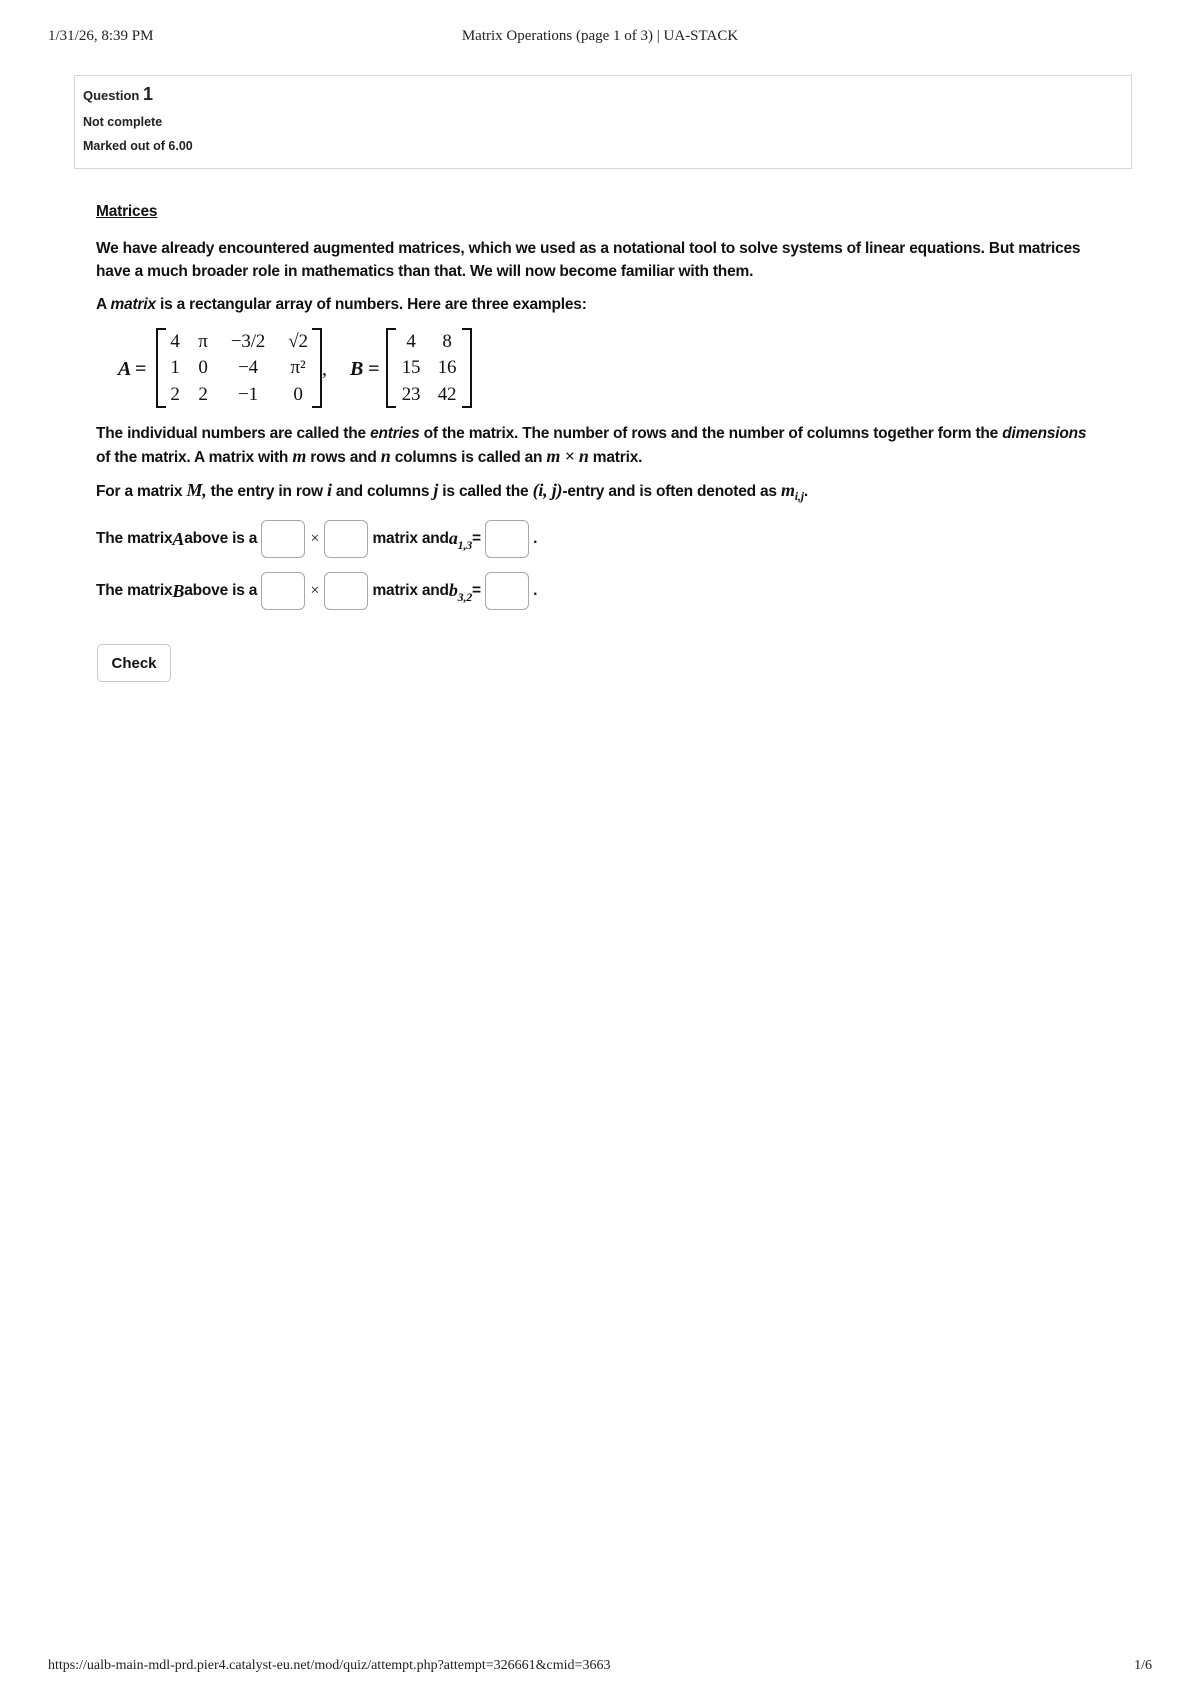 Image resolution: width=1200 pixels, height=1698 pixels. What do you see at coordinates (147, 94) in the screenshot?
I see `question-number-value: 1` at bounding box center [147, 94].